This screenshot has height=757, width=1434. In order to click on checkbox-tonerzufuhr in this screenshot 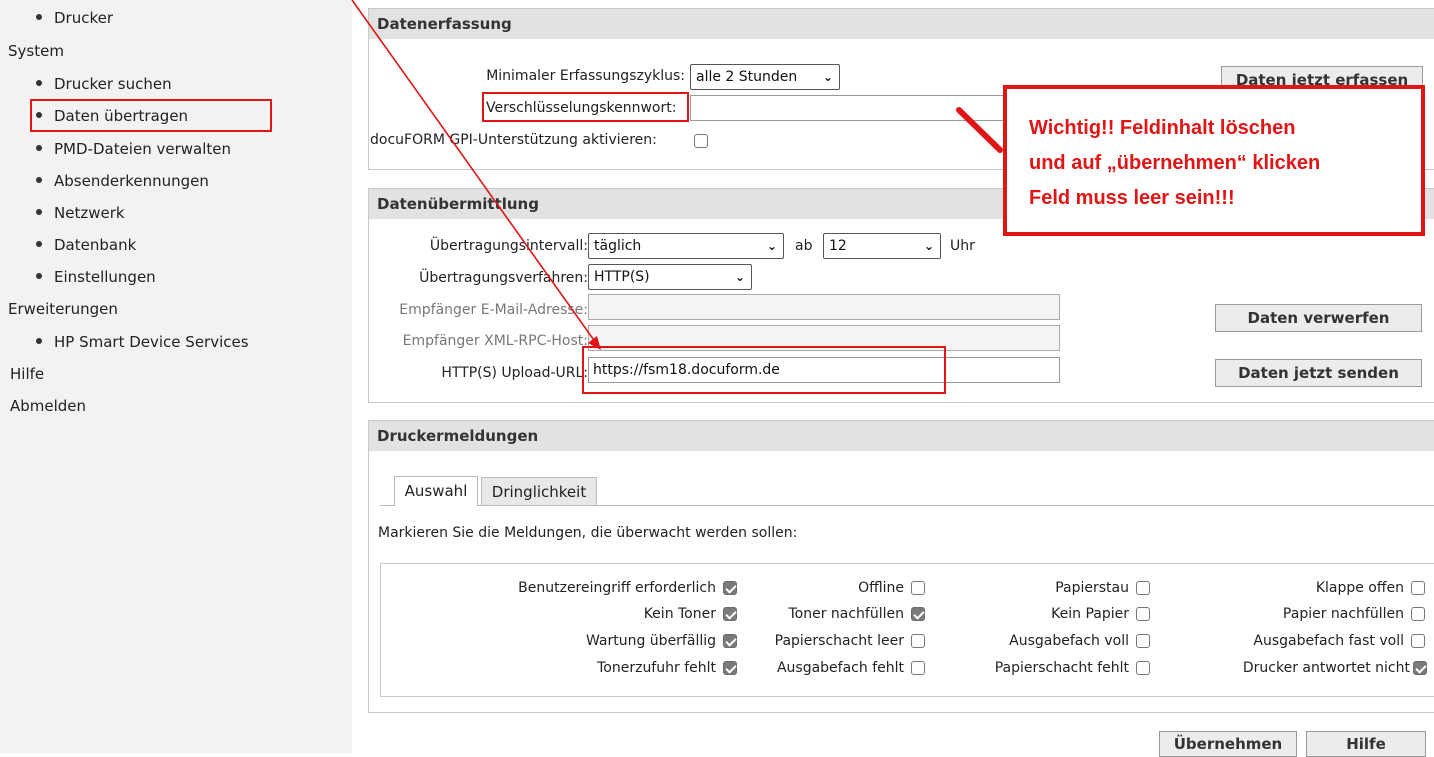, I will do `click(730, 668)`.